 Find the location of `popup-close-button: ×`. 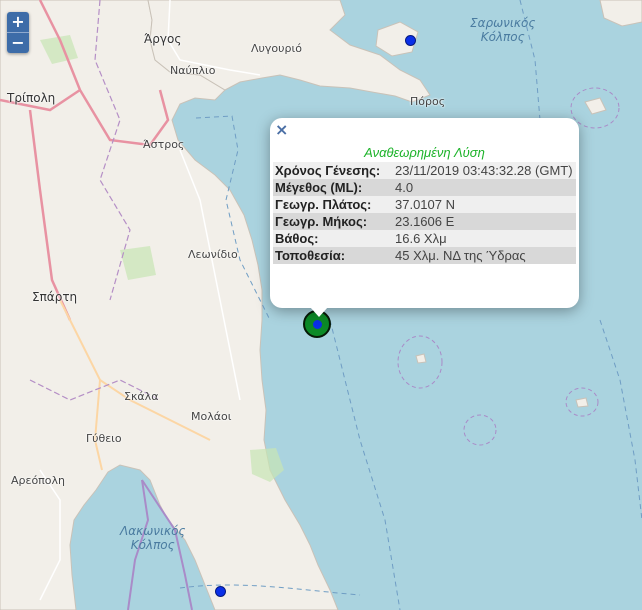

popup-close-button: × is located at coordinates (281, 130).